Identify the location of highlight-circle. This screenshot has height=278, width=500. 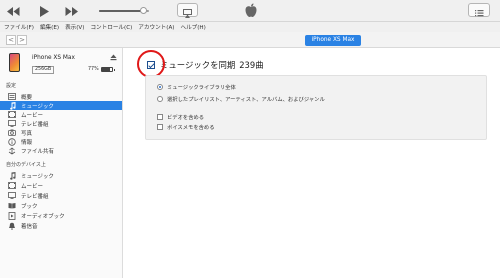
(151, 64).